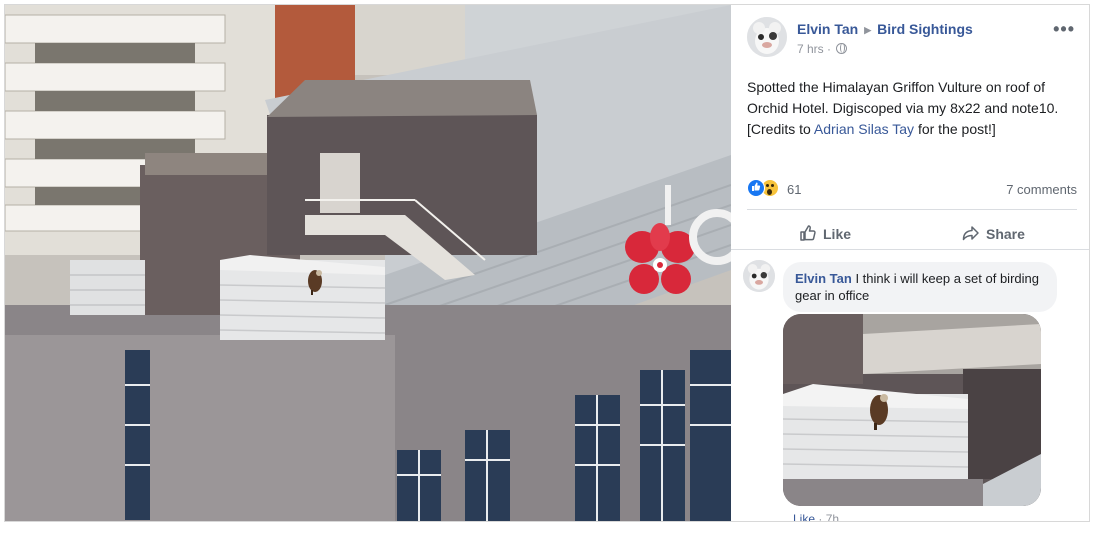 The height and width of the screenshot is (538, 1107). Describe the element at coordinates (913, 40) in the screenshot. I see `post-header: Elvin Tan ▶ Bird Sightings 7 hrs · •••` at that location.